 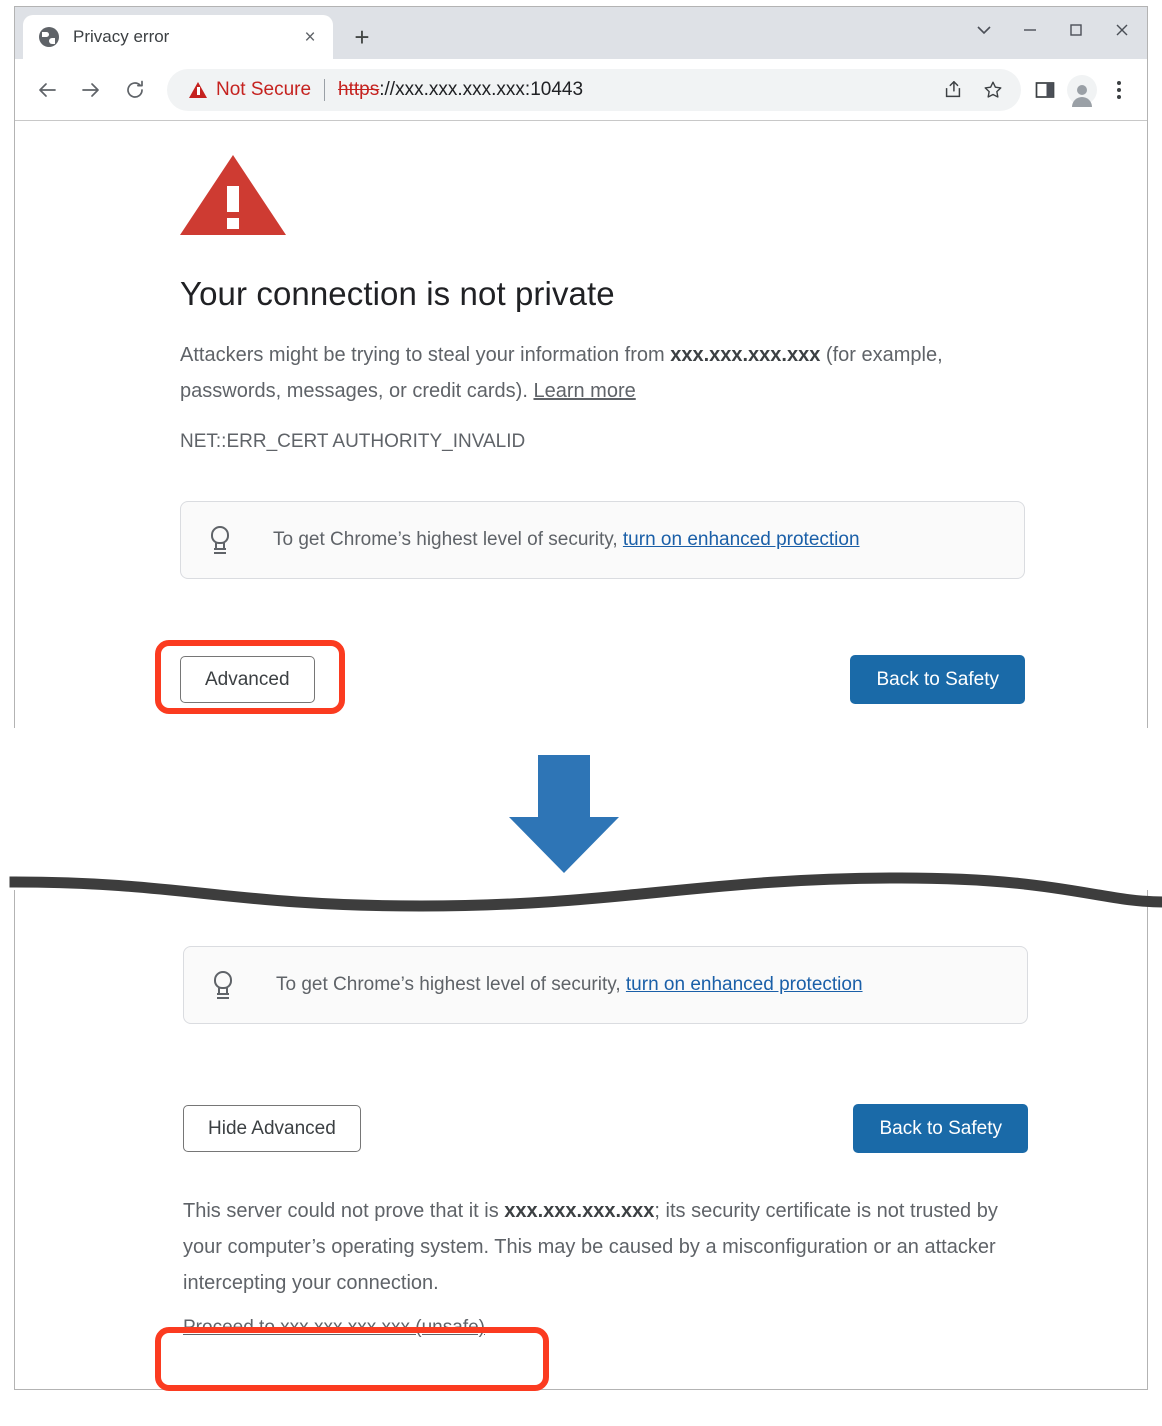 I want to click on three-dot-menu-icon, so click(x=1119, y=90).